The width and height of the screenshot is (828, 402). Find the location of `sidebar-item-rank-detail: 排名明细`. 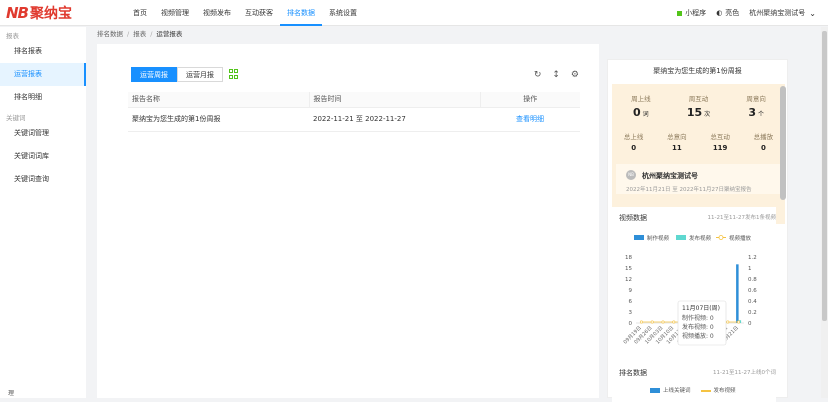

sidebar-item-rank-detail: 排名明细 is located at coordinates (43, 97).